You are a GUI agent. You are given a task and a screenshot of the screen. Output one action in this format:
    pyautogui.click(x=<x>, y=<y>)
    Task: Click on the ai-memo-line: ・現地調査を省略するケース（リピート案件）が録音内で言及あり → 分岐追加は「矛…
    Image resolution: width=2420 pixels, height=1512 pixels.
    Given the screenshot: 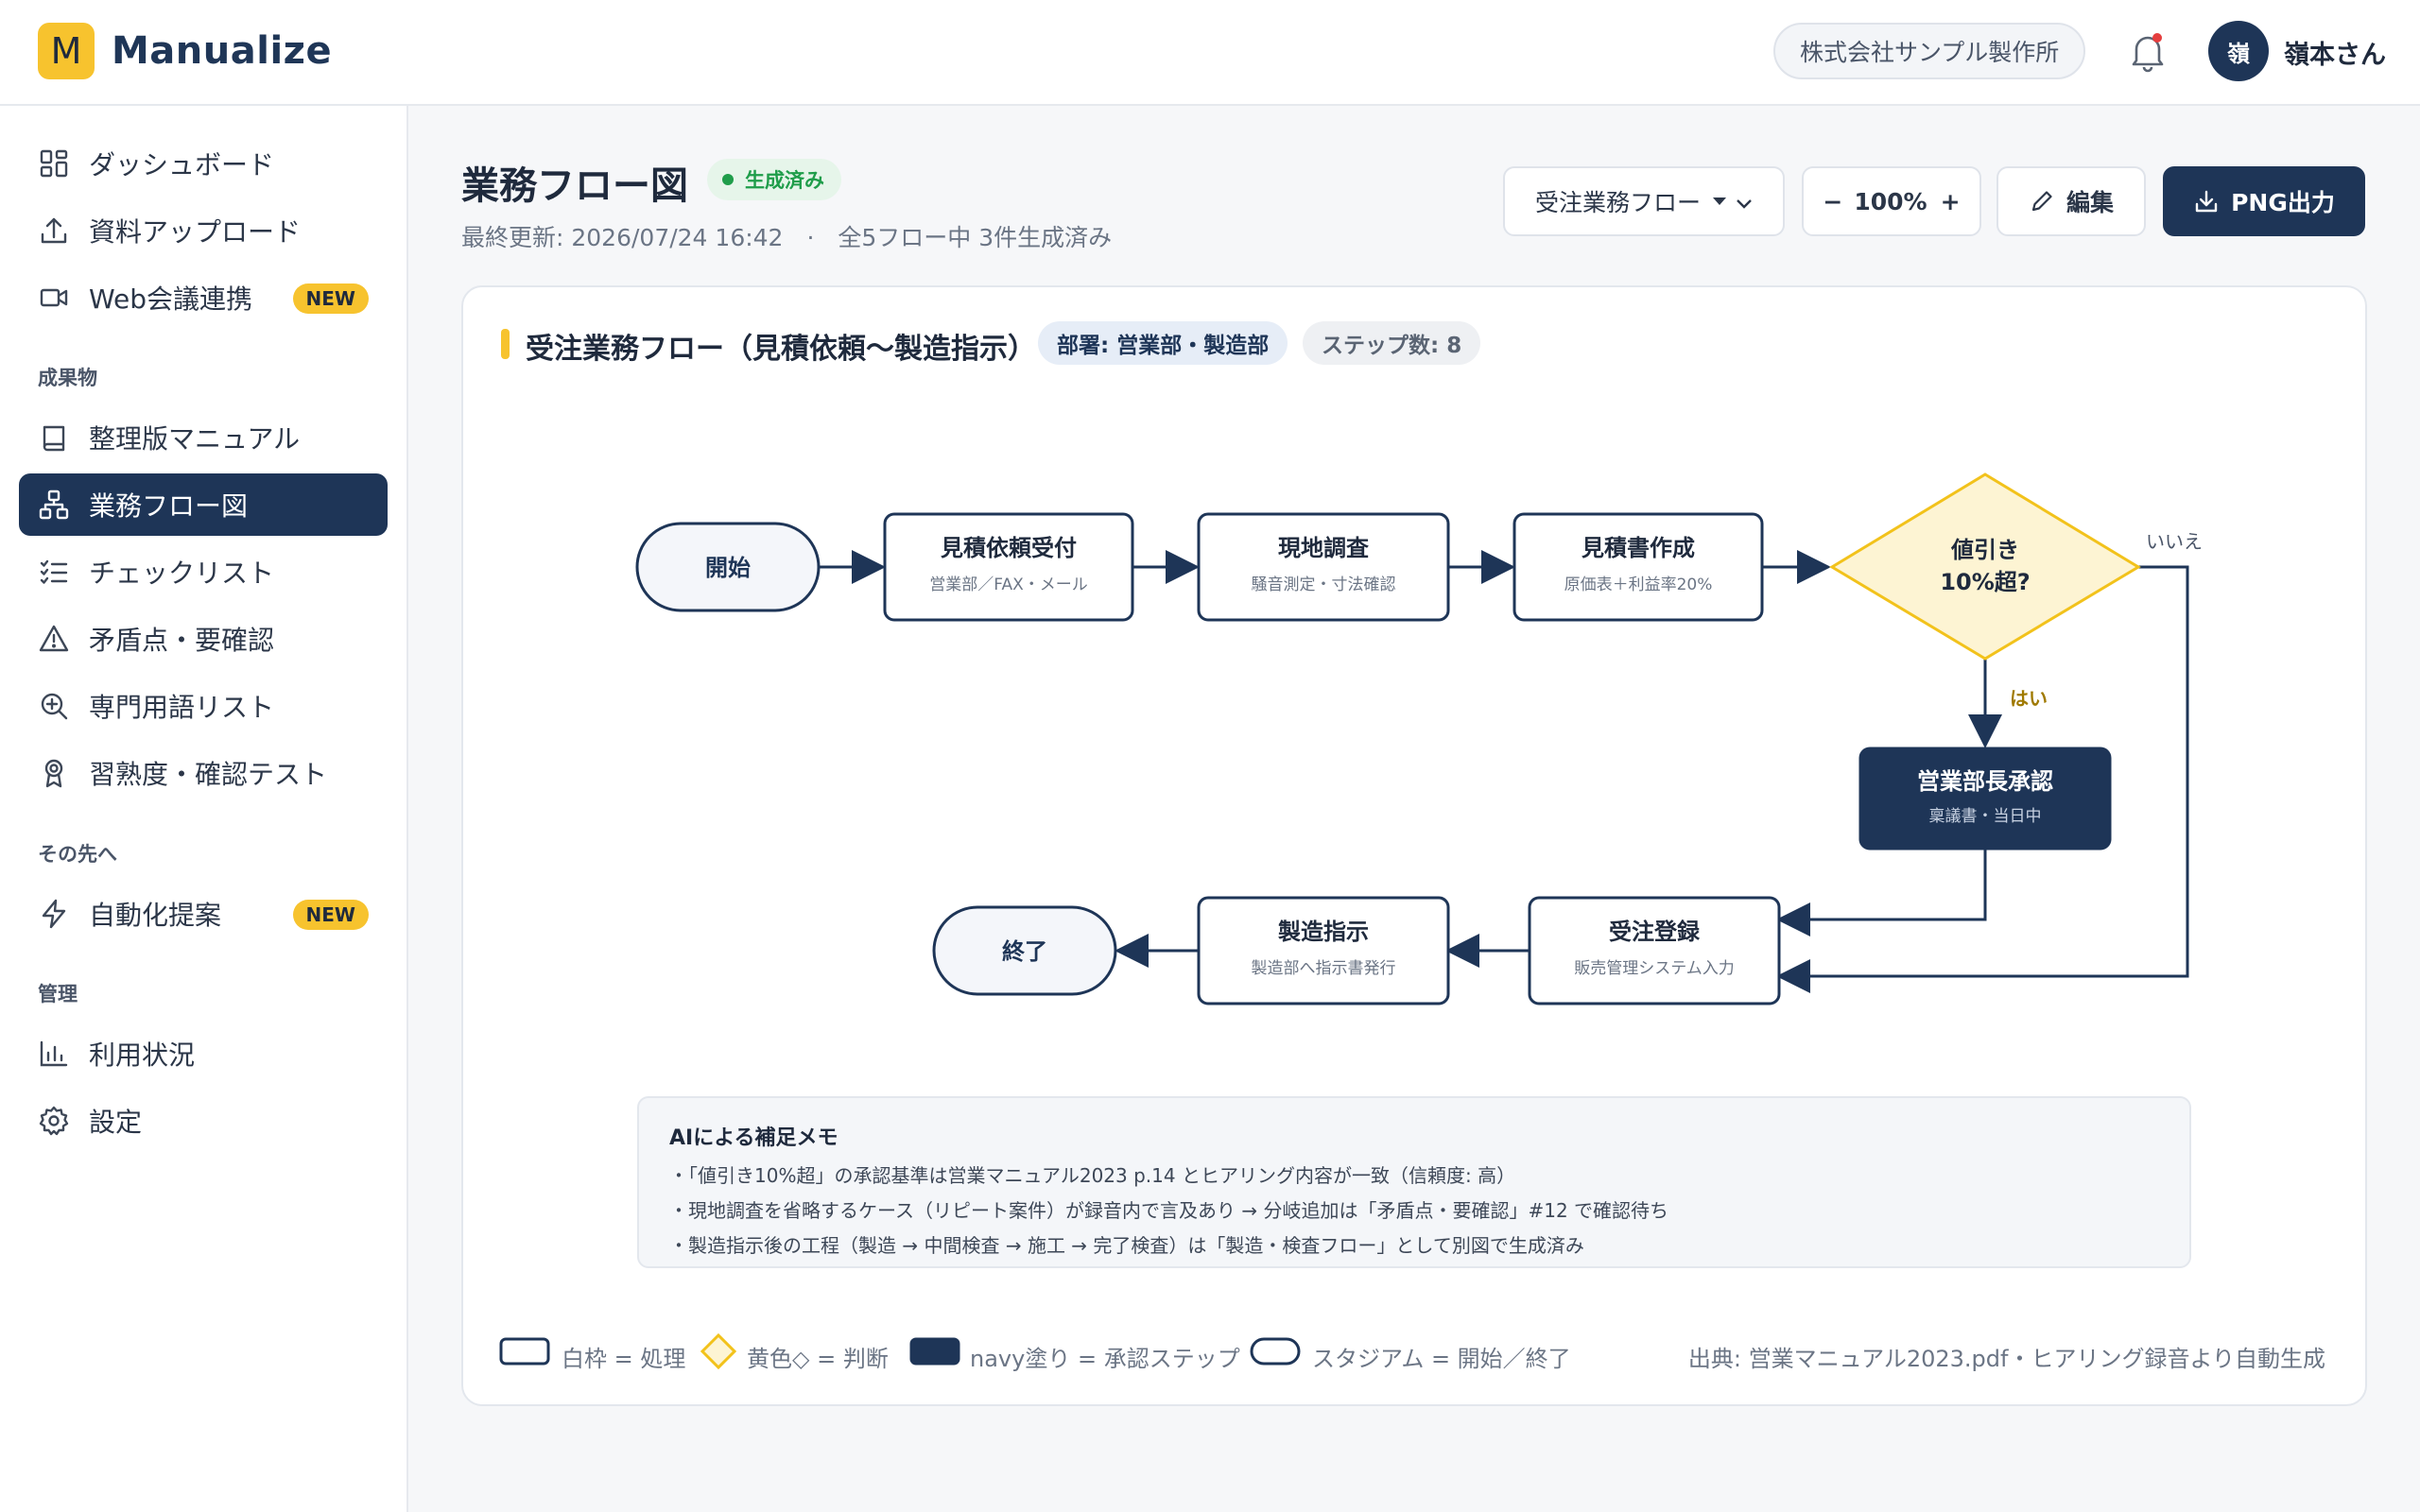 What is the action you would take?
    pyautogui.click(x=1169, y=1210)
    